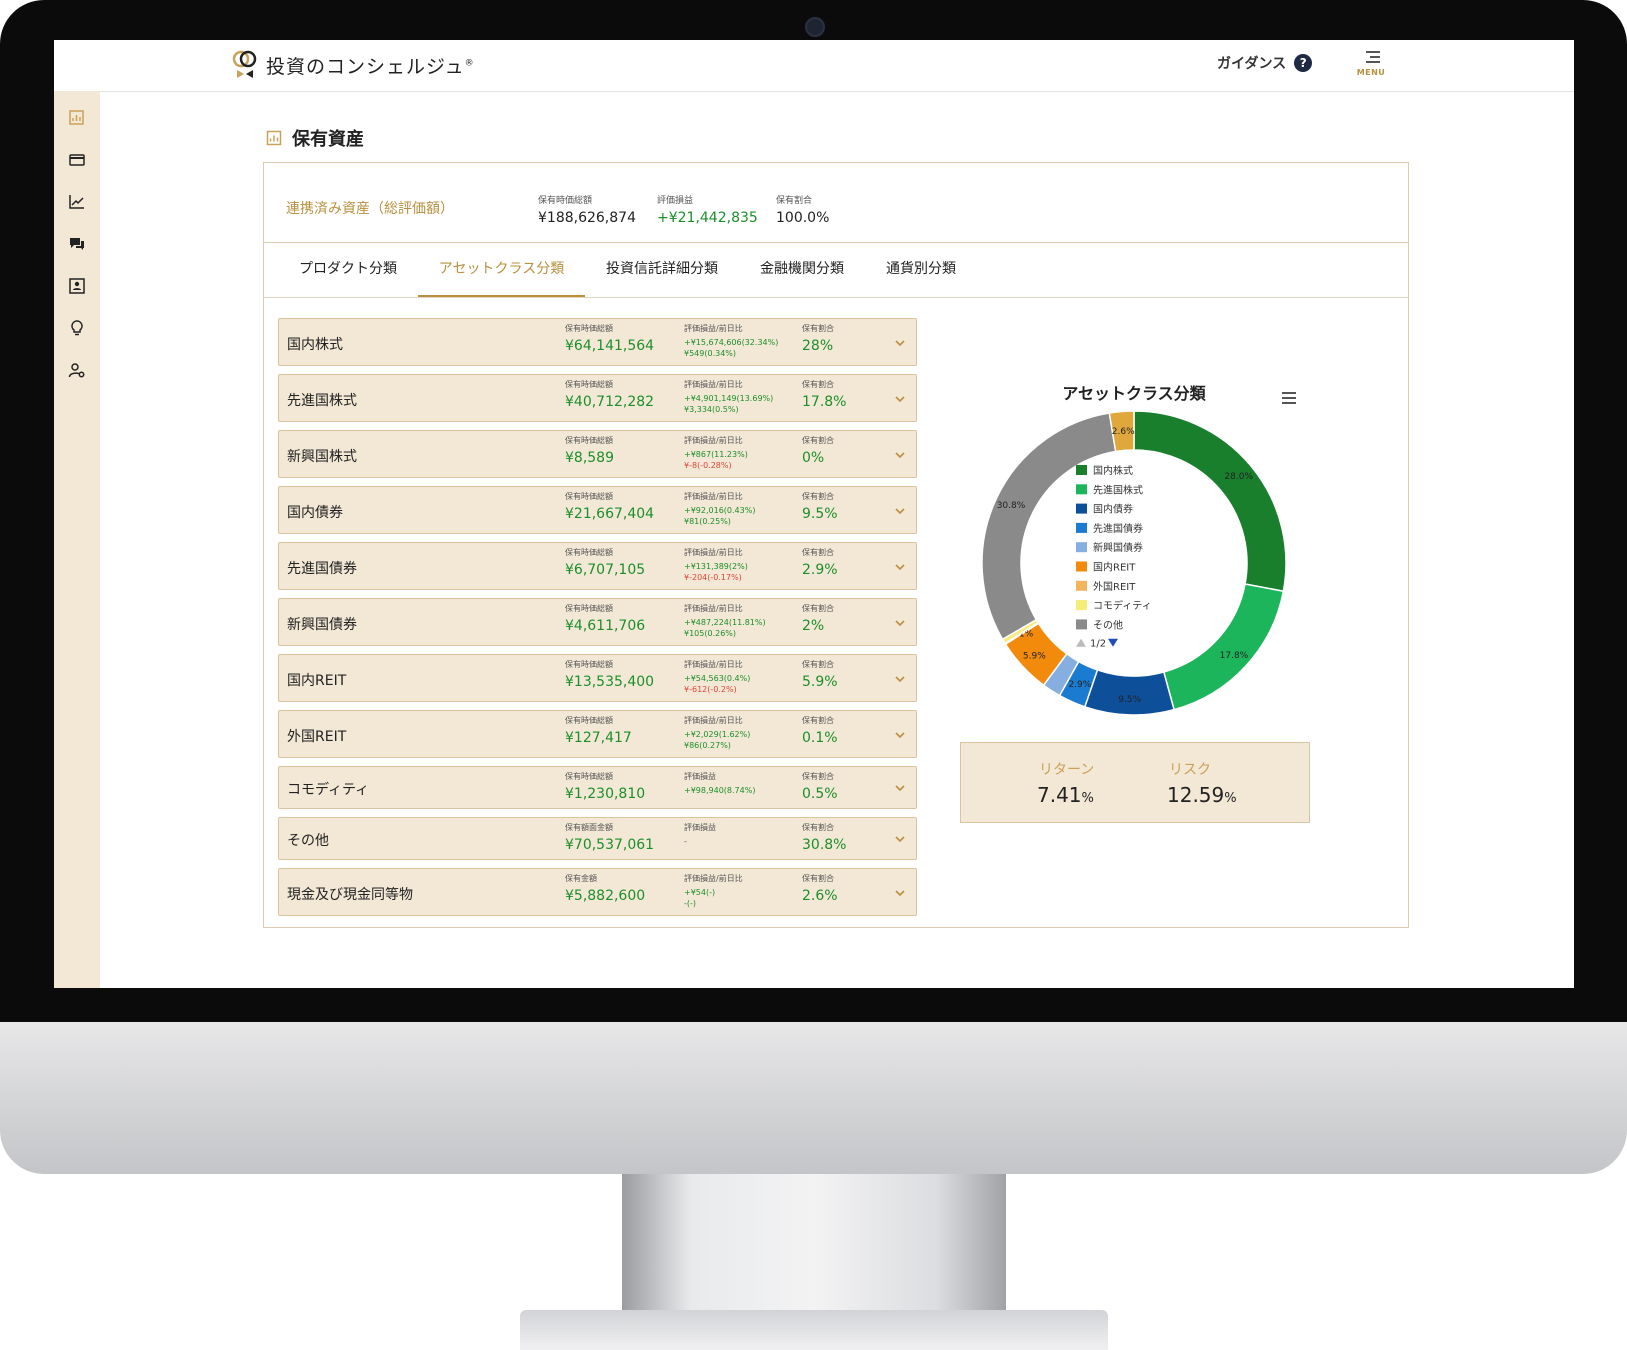 This screenshot has height=1350, width=1627. What do you see at coordinates (610, 514) in the screenshot?
I see `asset-value: ¥21,667,404` at bounding box center [610, 514].